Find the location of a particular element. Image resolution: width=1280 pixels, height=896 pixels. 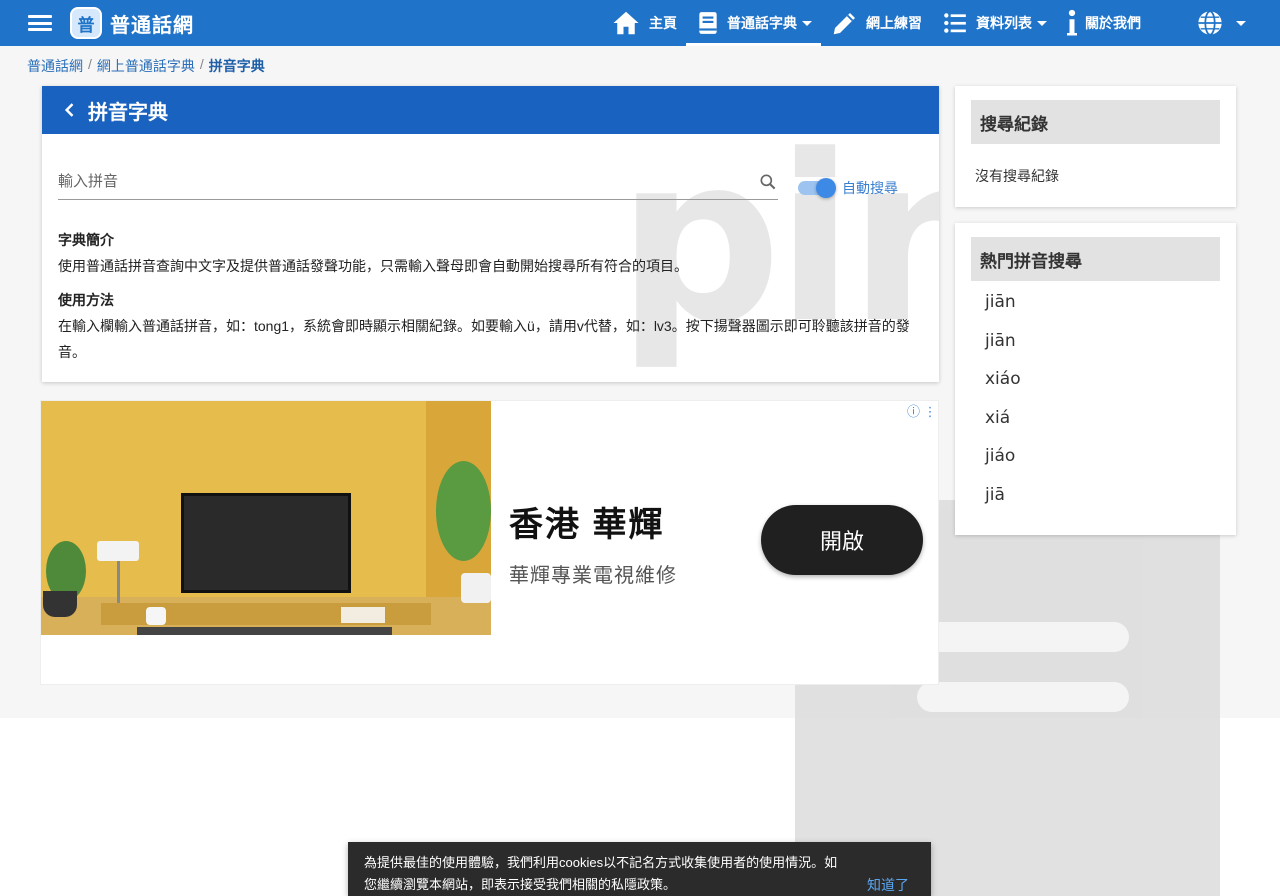

site-name: 普通話網 is located at coordinates (152, 25).